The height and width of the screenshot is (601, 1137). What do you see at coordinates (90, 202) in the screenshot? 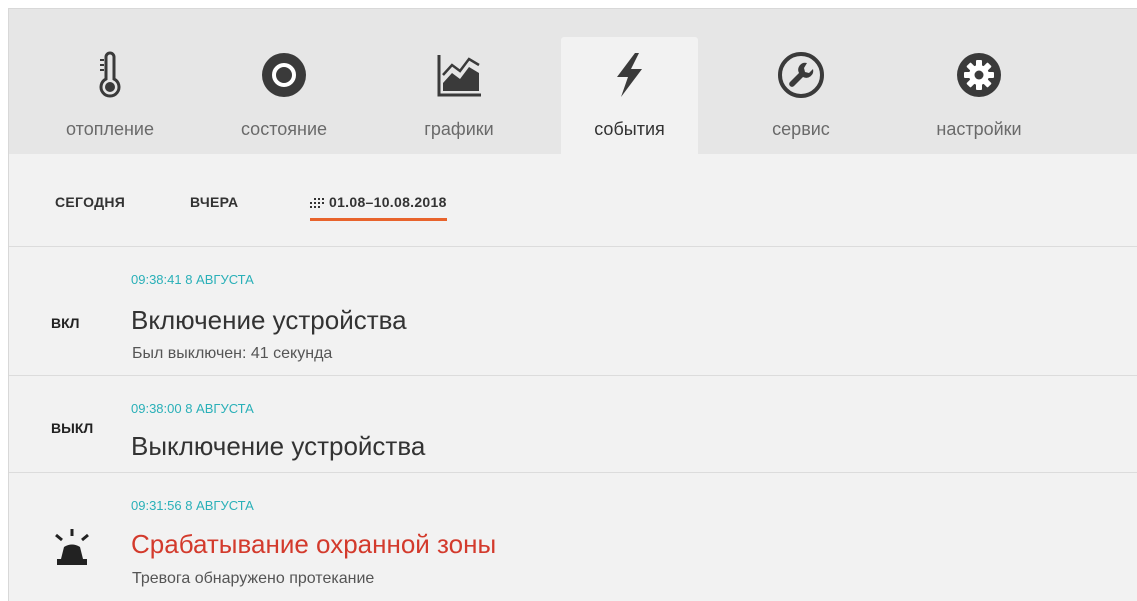
I see `filter-today: СЕГОДНЯ` at bounding box center [90, 202].